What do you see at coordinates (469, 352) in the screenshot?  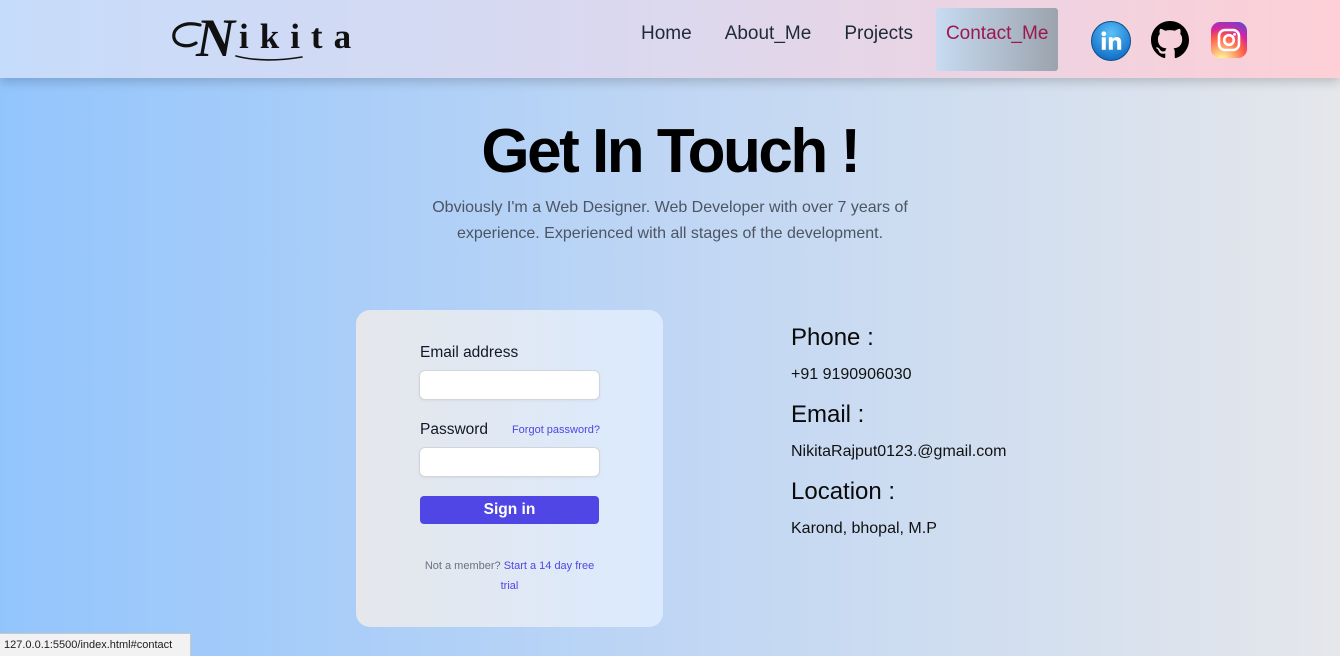 I see `email-label: Email address` at bounding box center [469, 352].